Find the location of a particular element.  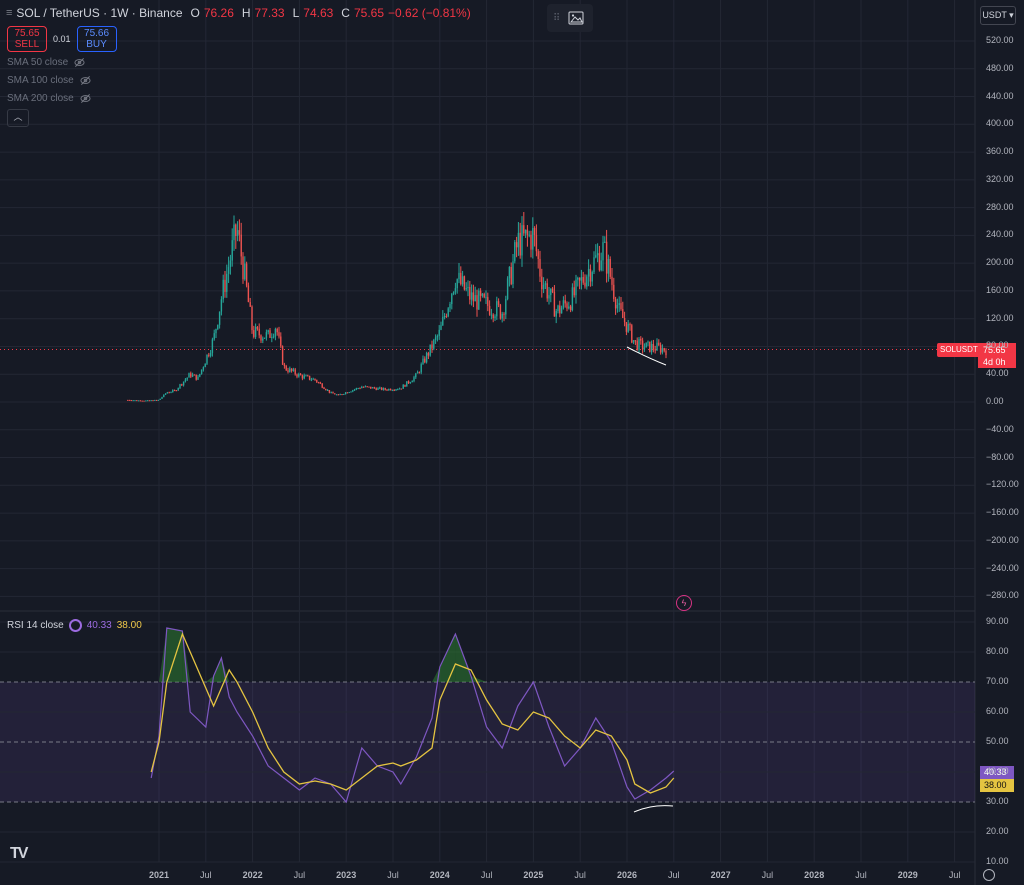

indicator-sma100: SMA 100 close is located at coordinates (49, 80).